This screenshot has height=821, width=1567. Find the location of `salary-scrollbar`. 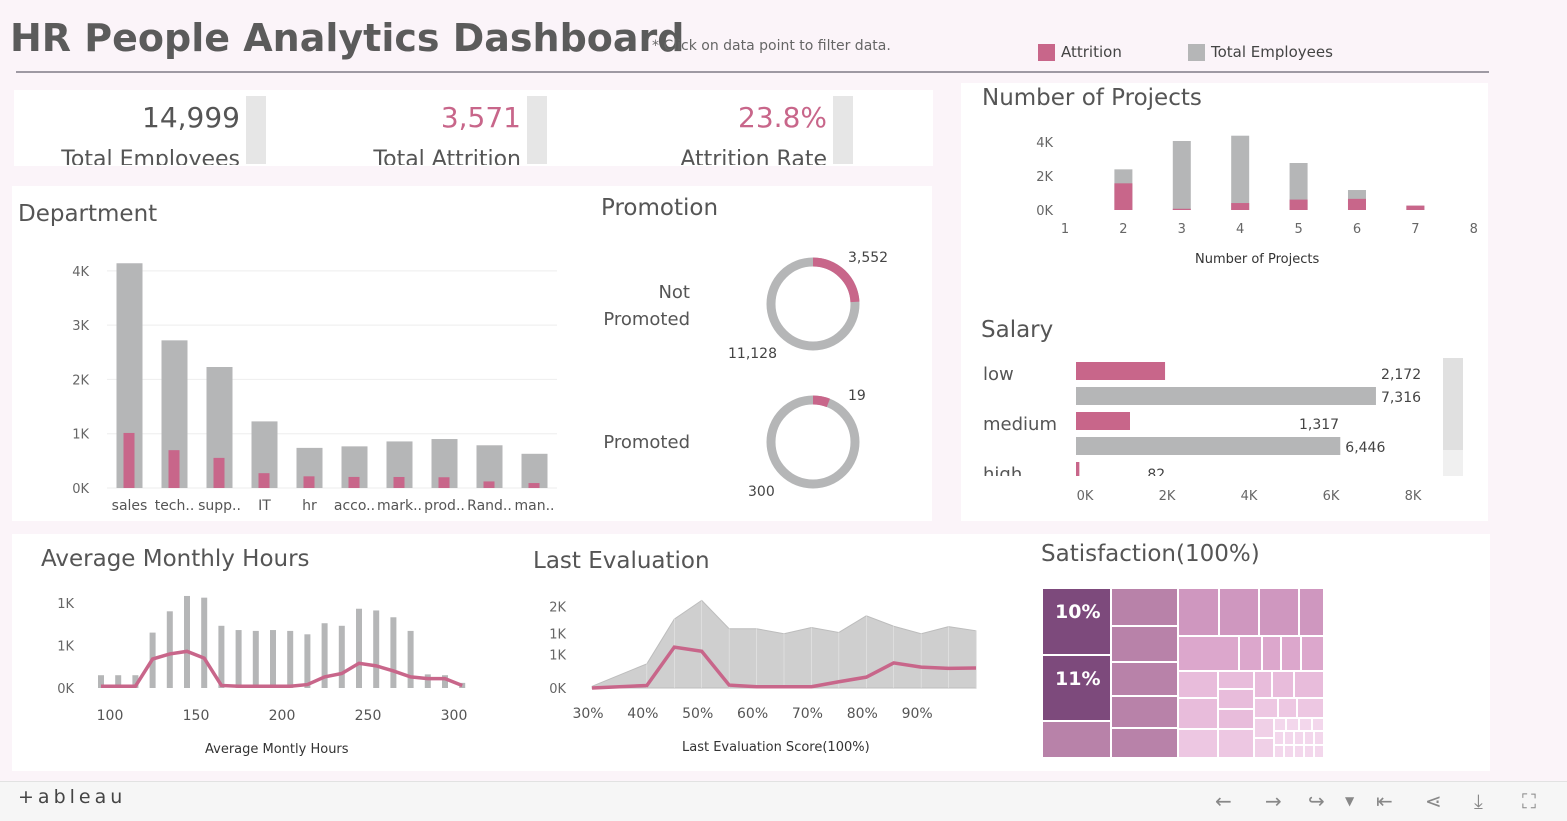

salary-scrollbar is located at coordinates (1453, 417).